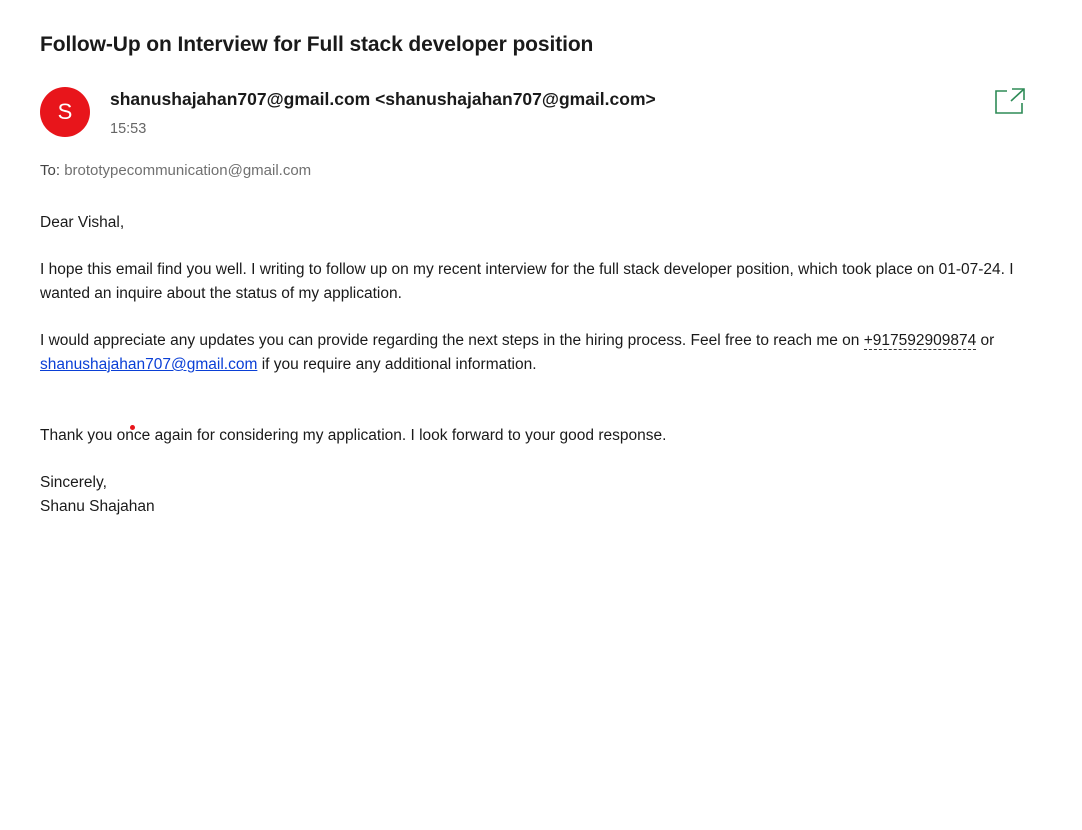 This screenshot has height=830, width=1082. What do you see at coordinates (50, 170) in the screenshot?
I see `to-label: To:` at bounding box center [50, 170].